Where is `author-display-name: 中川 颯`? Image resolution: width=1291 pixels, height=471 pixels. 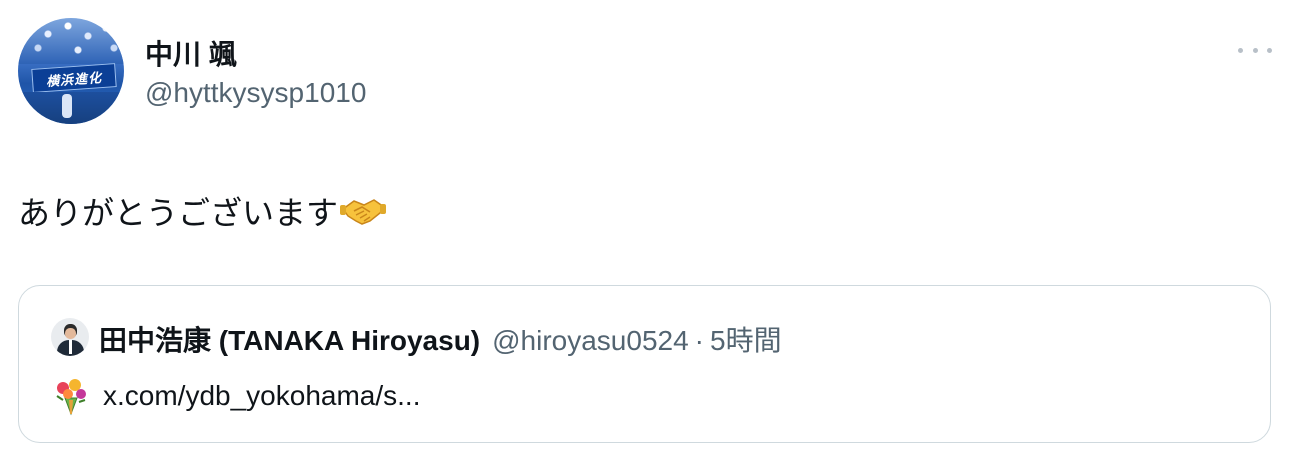 author-display-name: 中川 颯 is located at coordinates (191, 53).